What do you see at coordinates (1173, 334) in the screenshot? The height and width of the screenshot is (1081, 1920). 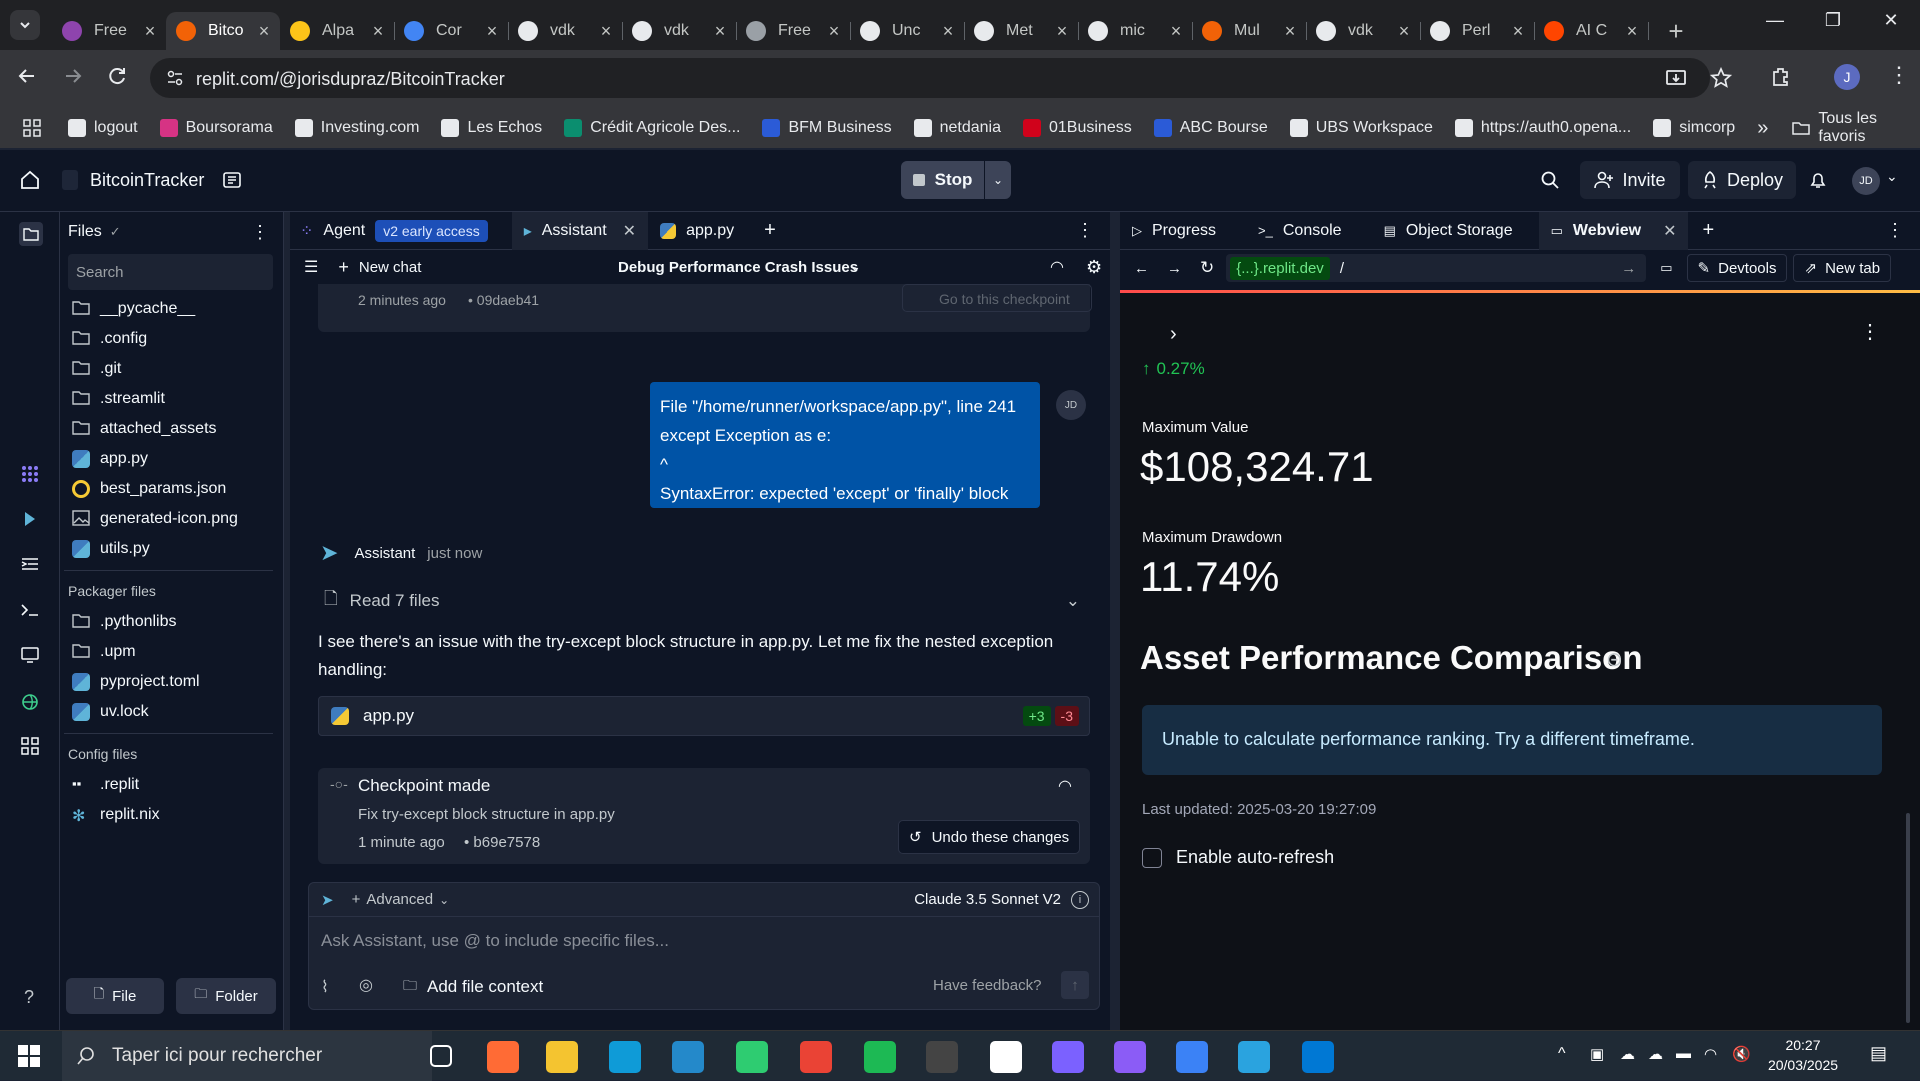 I see `chevron-right-icon: ›` at bounding box center [1173, 334].